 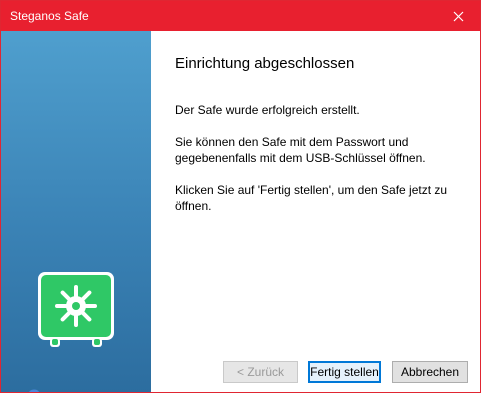 I want to click on close-button, so click(x=458, y=16).